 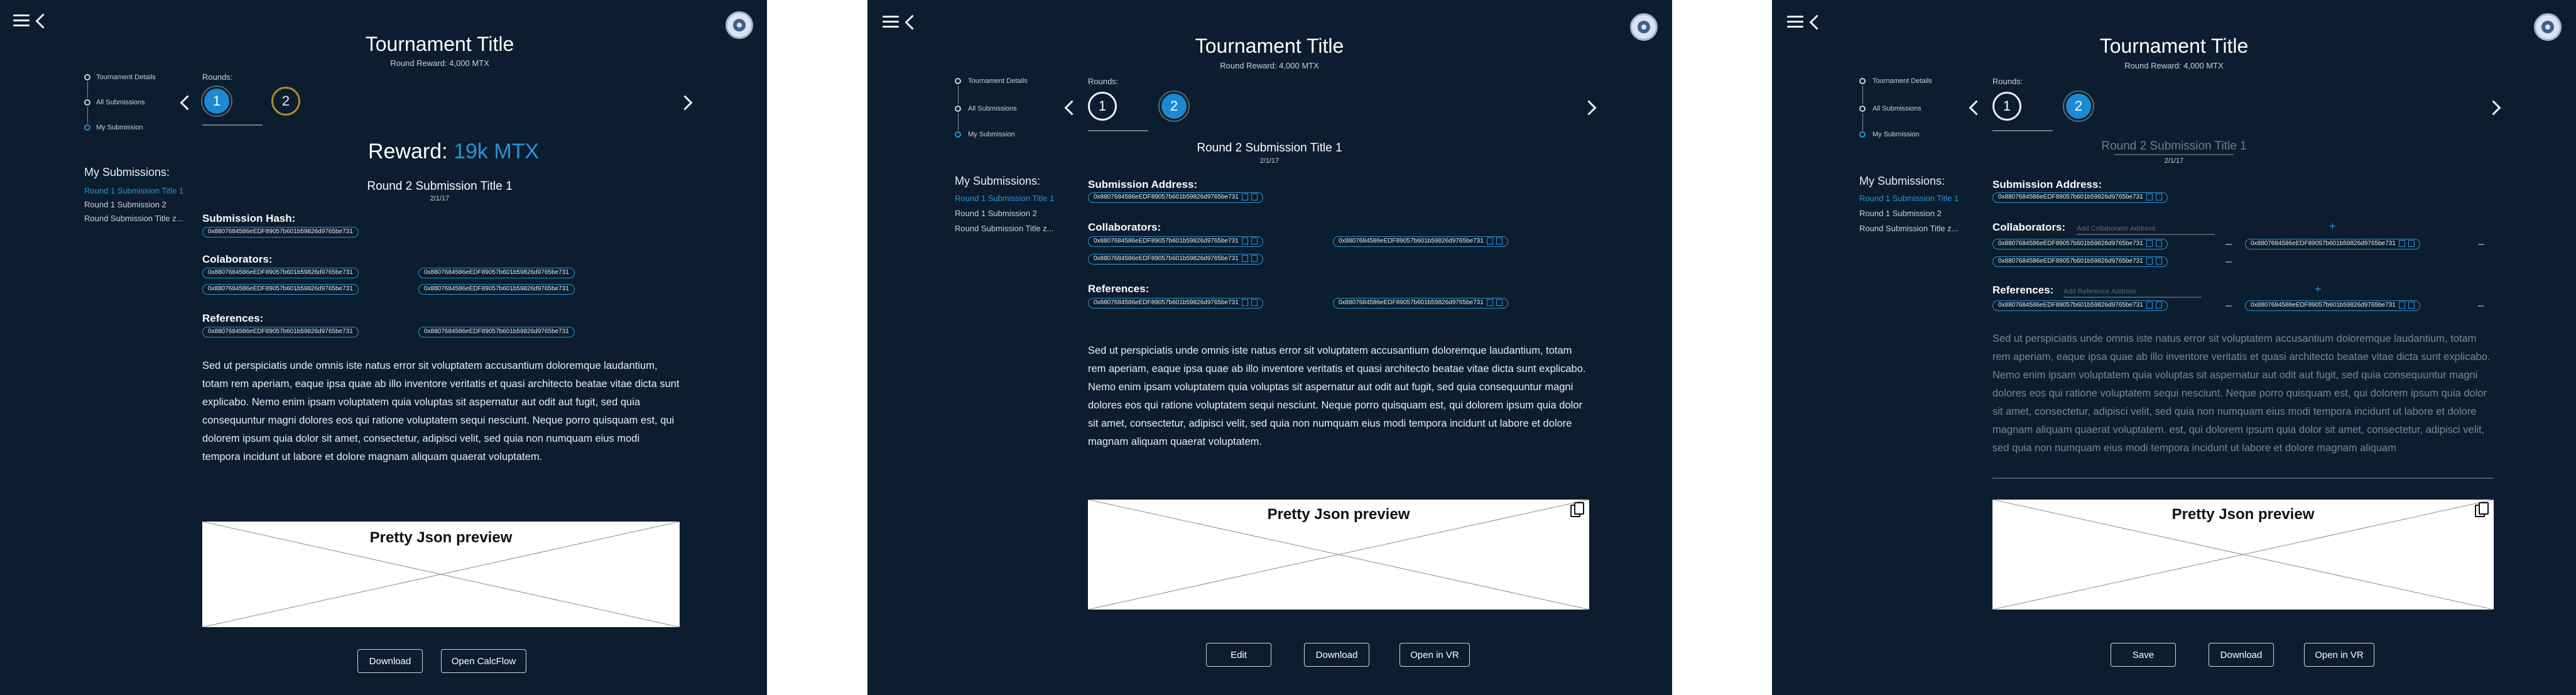 What do you see at coordinates (2099, 292) in the screenshot?
I see `add-reference-input: Add Reference Address` at bounding box center [2099, 292].